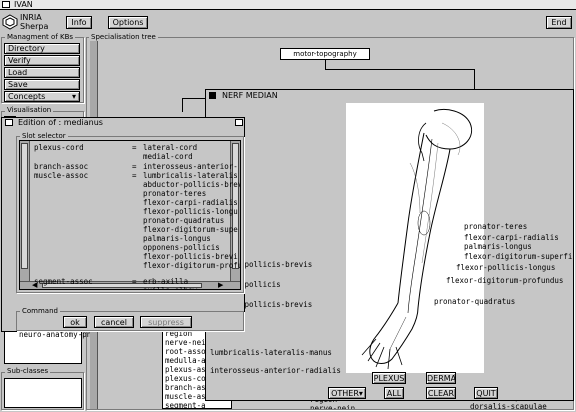 The height and width of the screenshot is (412, 576). What do you see at coordinates (24, 206) in the screenshot?
I see `scroll-thumb` at bounding box center [24, 206].